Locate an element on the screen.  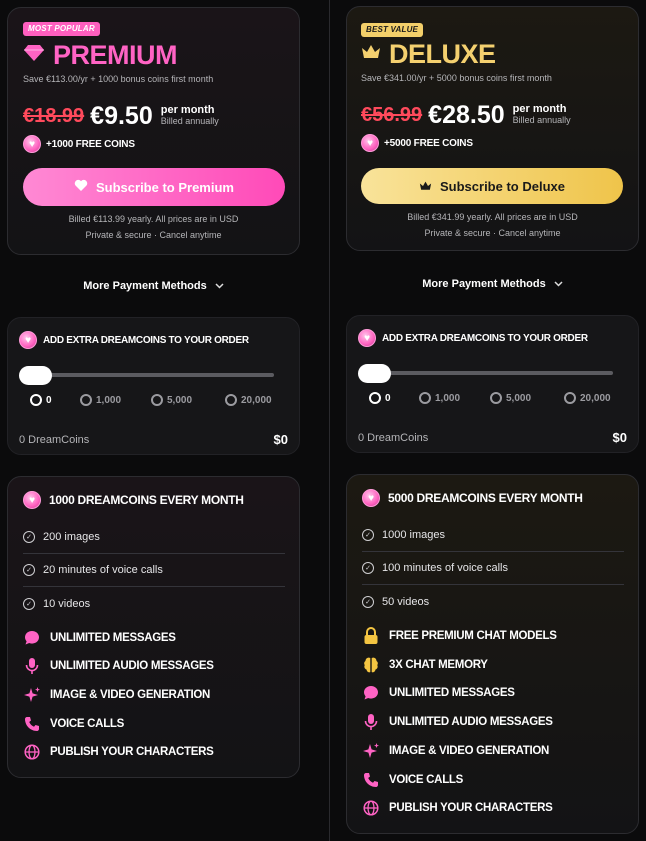
feature-item: ✓ 50 videos is located at coordinates (493, 601).